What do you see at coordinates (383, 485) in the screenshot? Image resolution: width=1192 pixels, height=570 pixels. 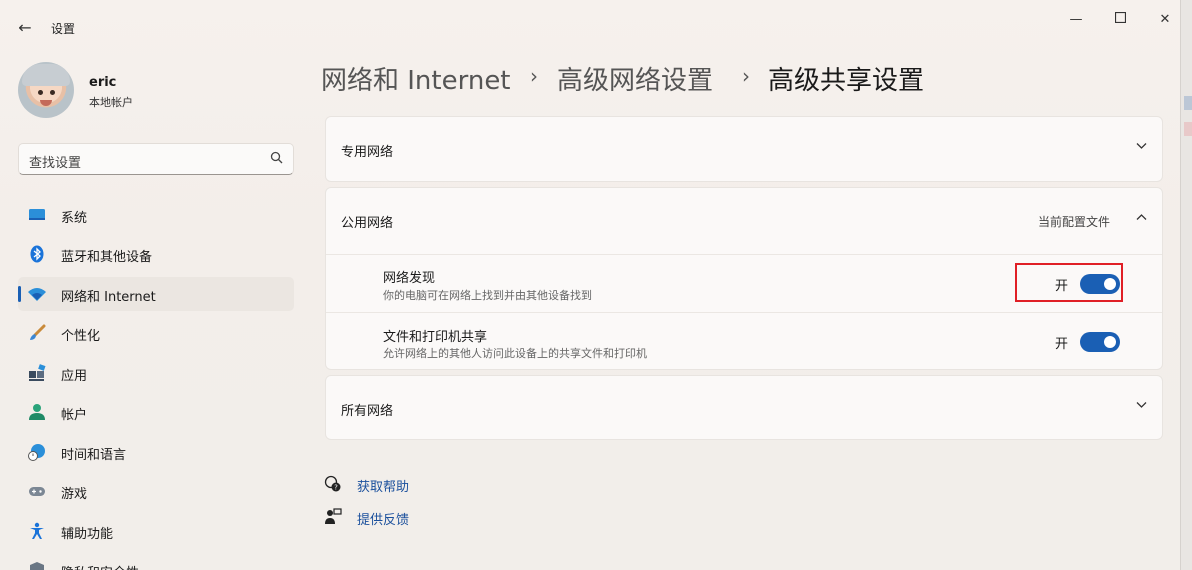 I see `get-help-link: 获取帮助` at bounding box center [383, 485].